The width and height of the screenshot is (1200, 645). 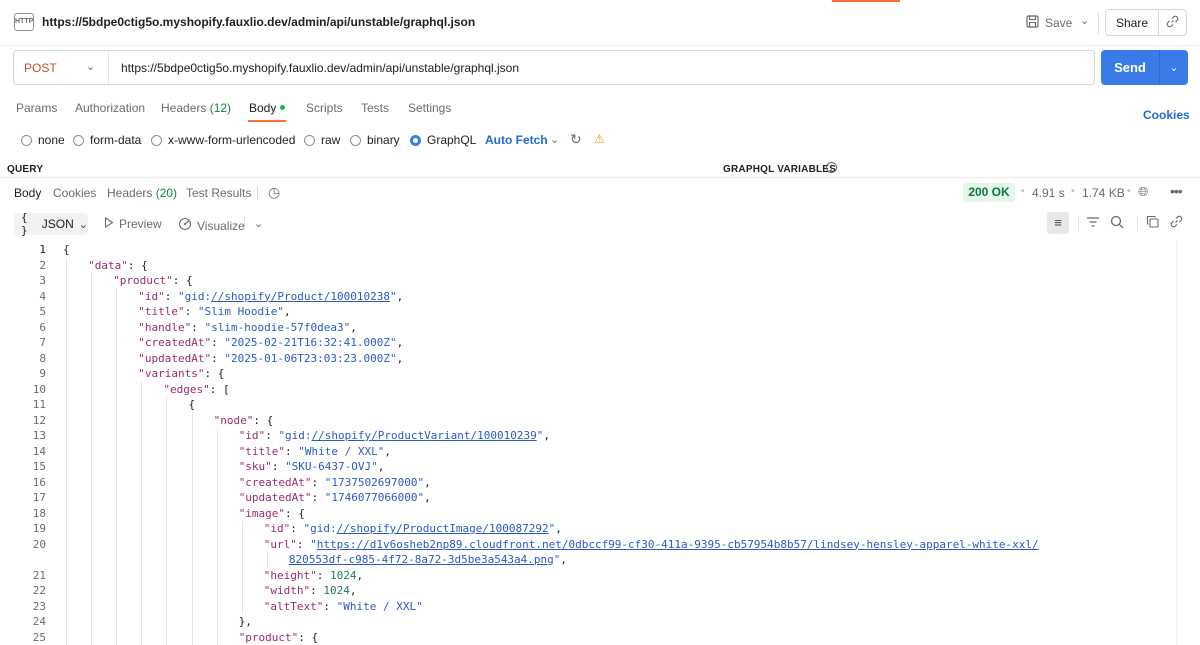 I want to click on code-line: 11 {, so click(x=585, y=405).